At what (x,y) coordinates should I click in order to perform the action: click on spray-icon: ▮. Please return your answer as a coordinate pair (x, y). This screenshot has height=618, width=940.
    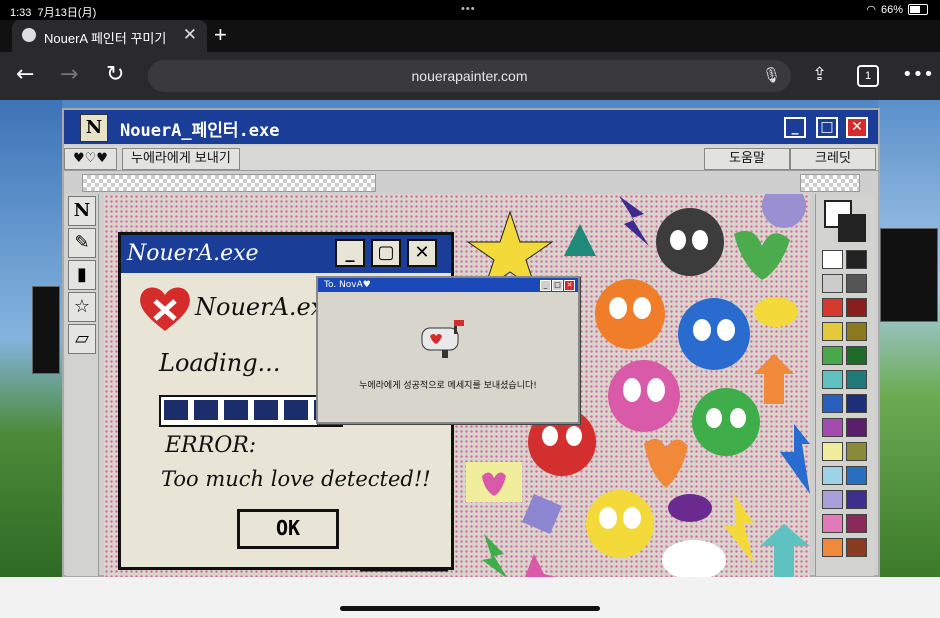
    Looking at the image, I should click on (82, 275).